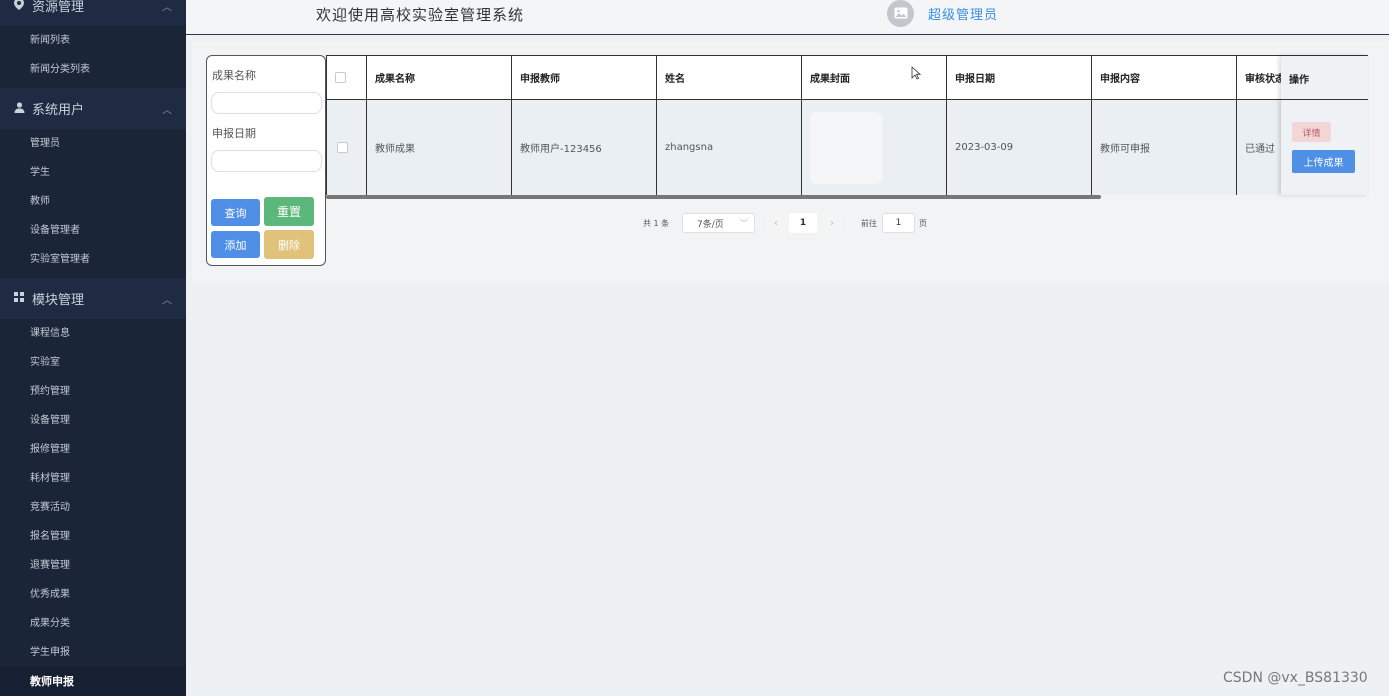 The height and width of the screenshot is (696, 1389). Describe the element at coordinates (93, 13) in the screenshot. I see `menu-group-resources: 资源管理 ︿` at that location.